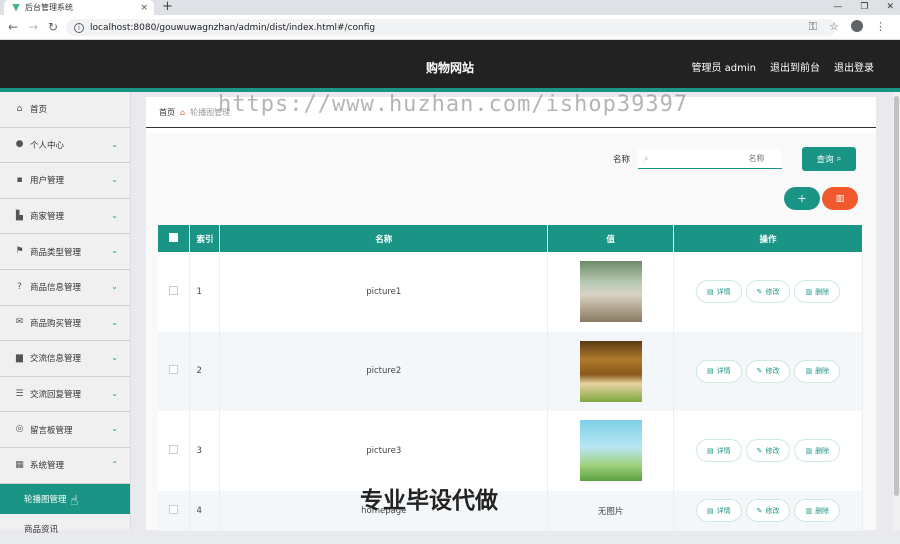  I want to click on sidebar-item-4: ⚑ 商品类型管理 ⌄, so click(65, 252).